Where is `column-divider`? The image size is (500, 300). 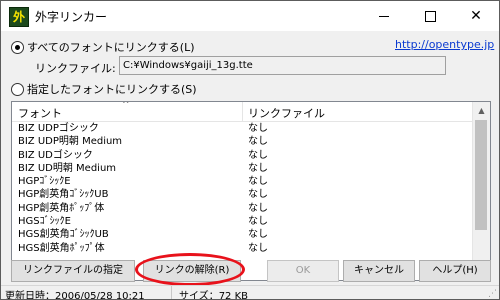 column-divider is located at coordinates (242, 111).